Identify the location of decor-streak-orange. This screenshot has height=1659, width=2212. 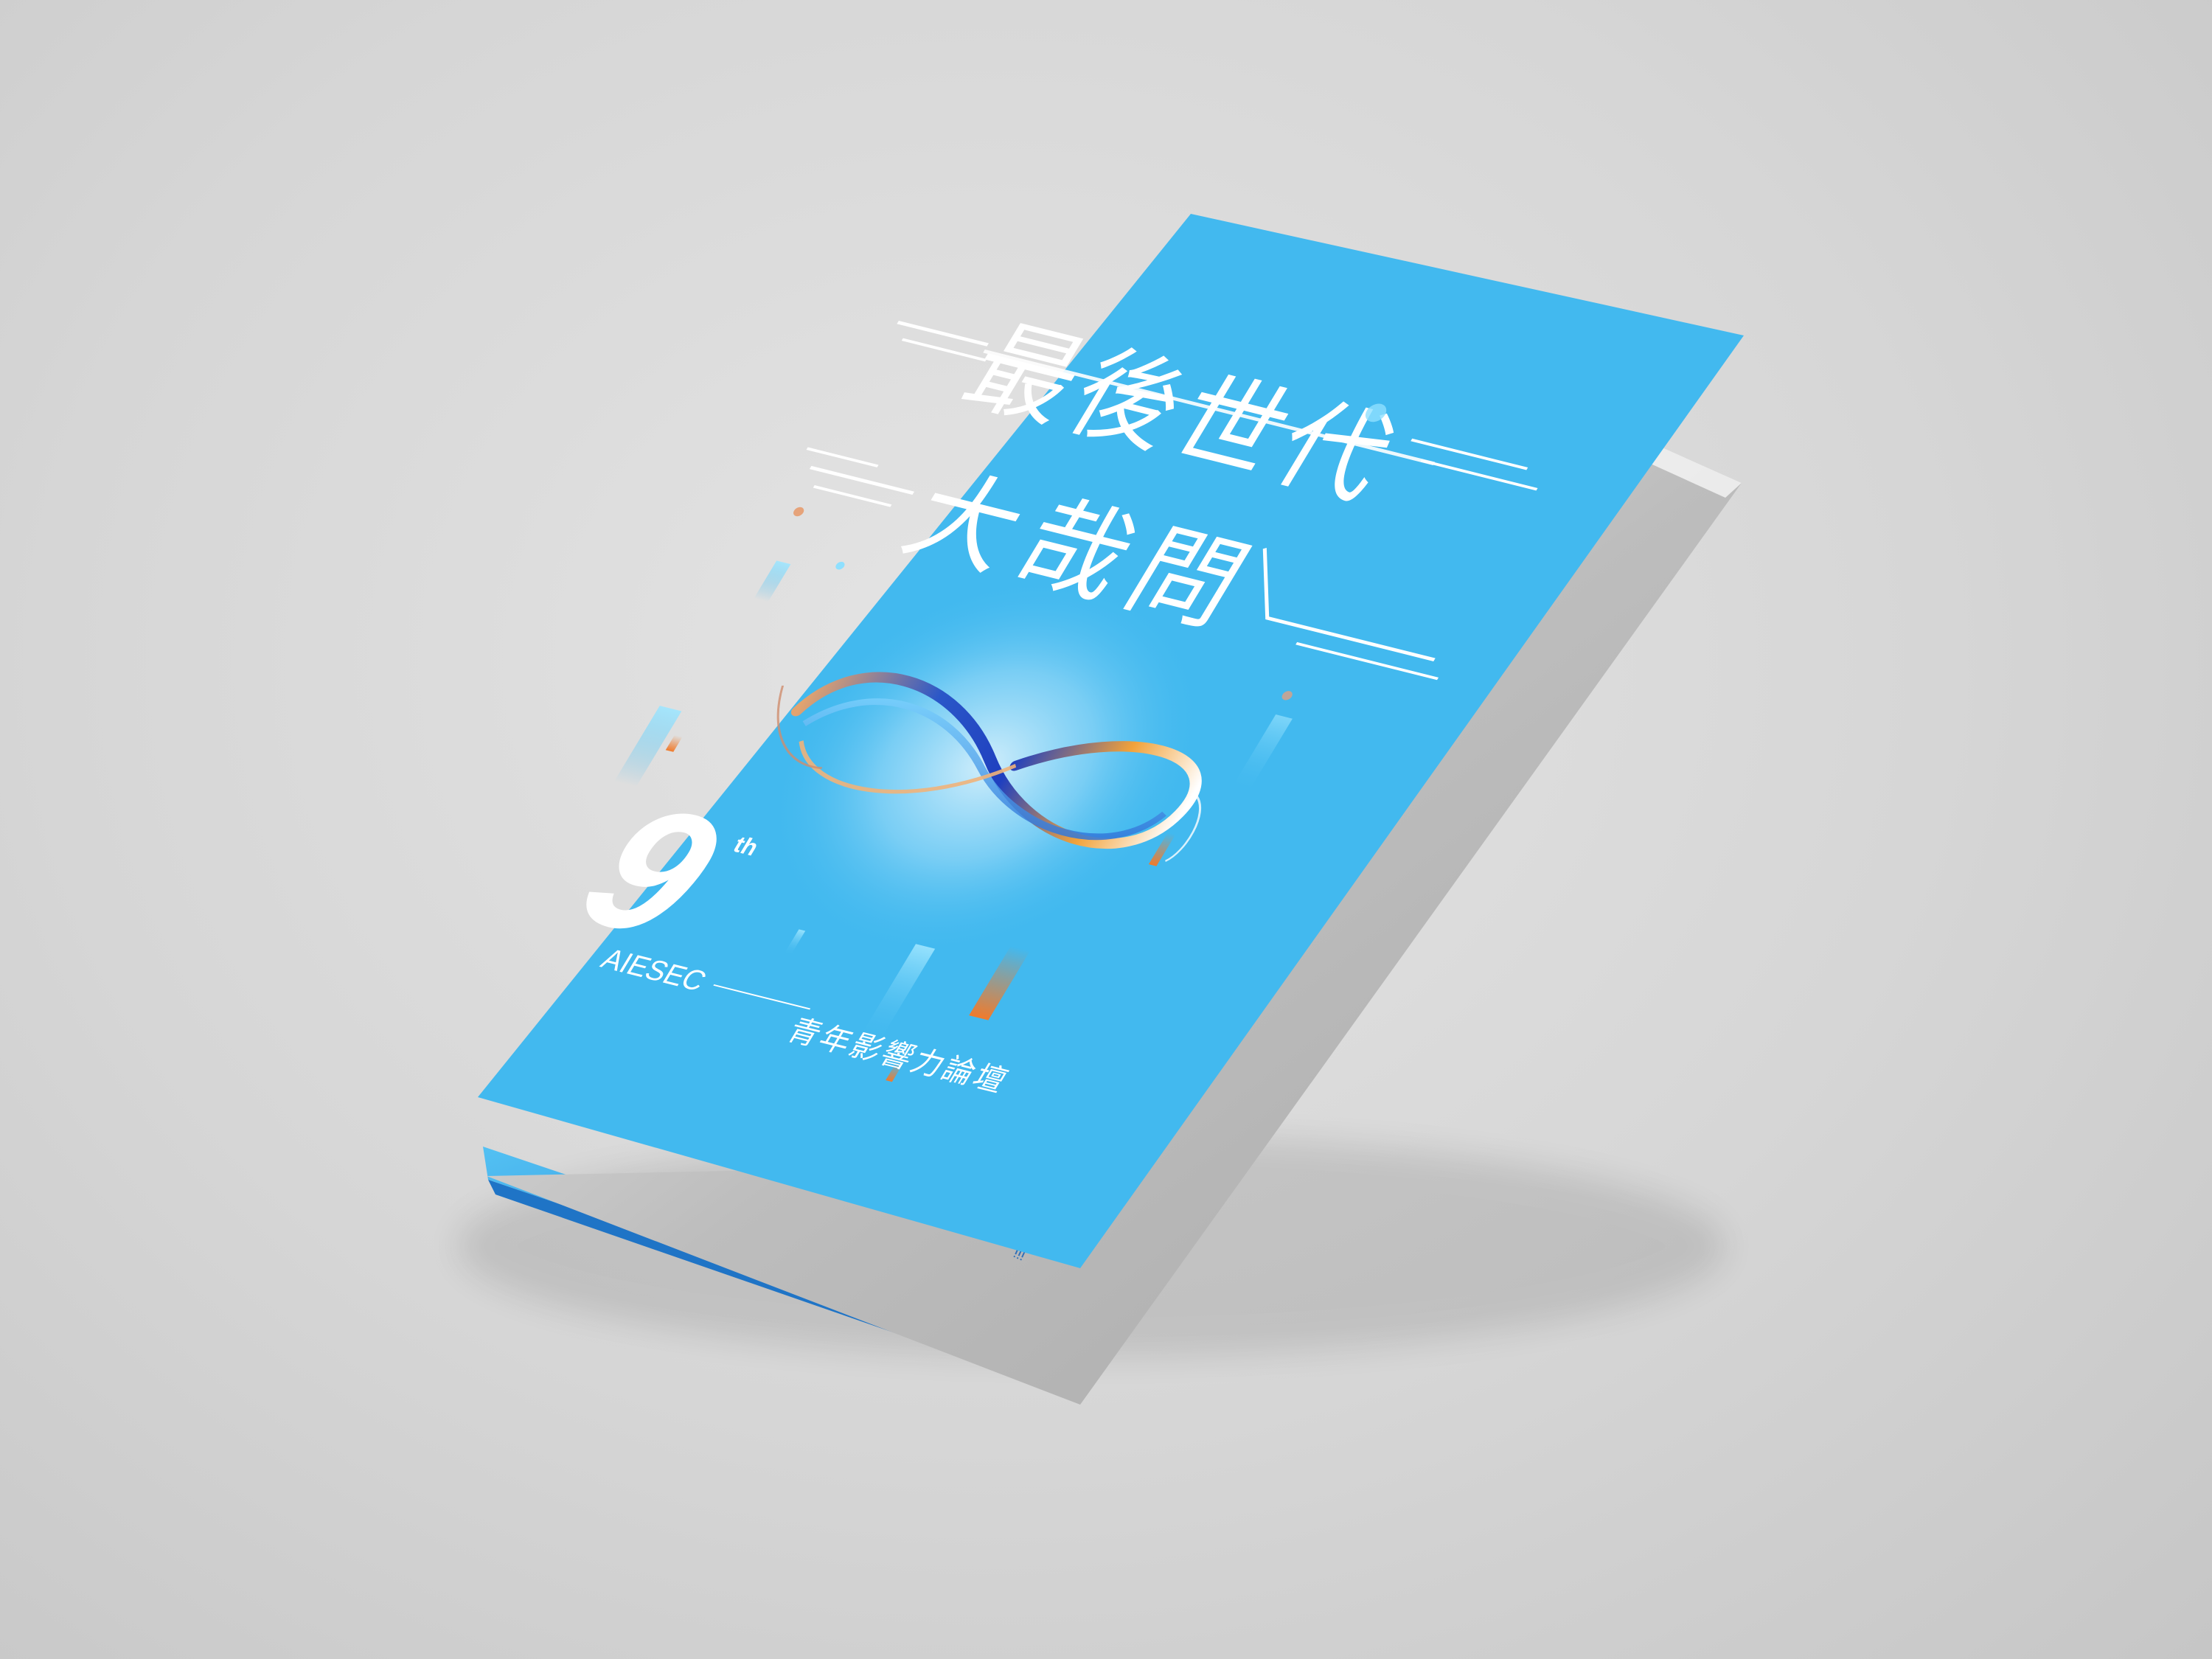
(674, 743).